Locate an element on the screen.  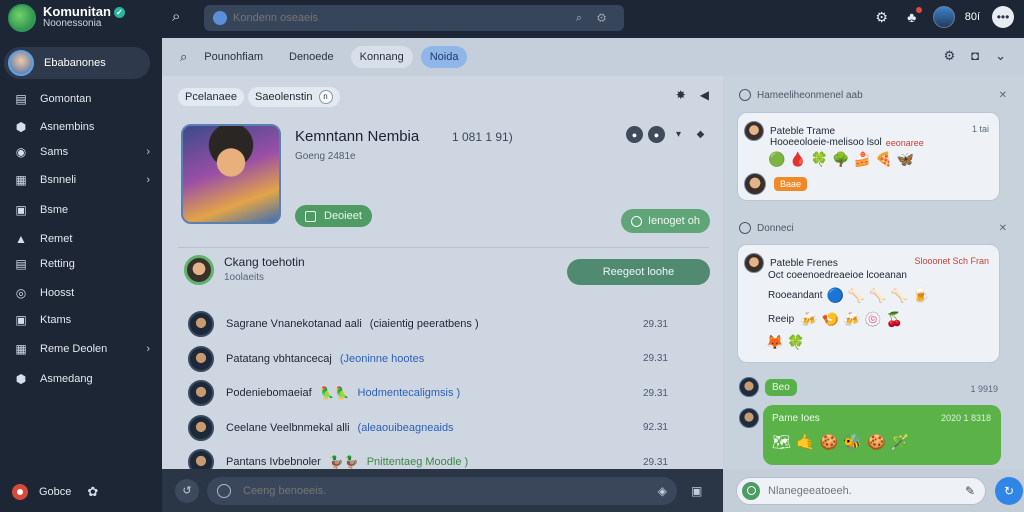
notification-count: 80í is located at coordinates (972, 17).